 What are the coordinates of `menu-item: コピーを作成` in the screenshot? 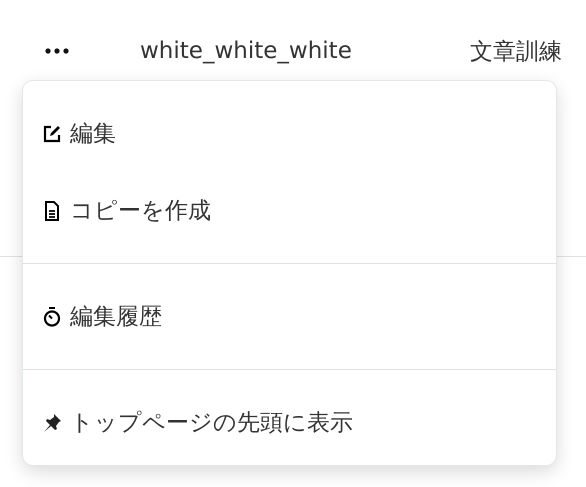 It's located at (289, 210).